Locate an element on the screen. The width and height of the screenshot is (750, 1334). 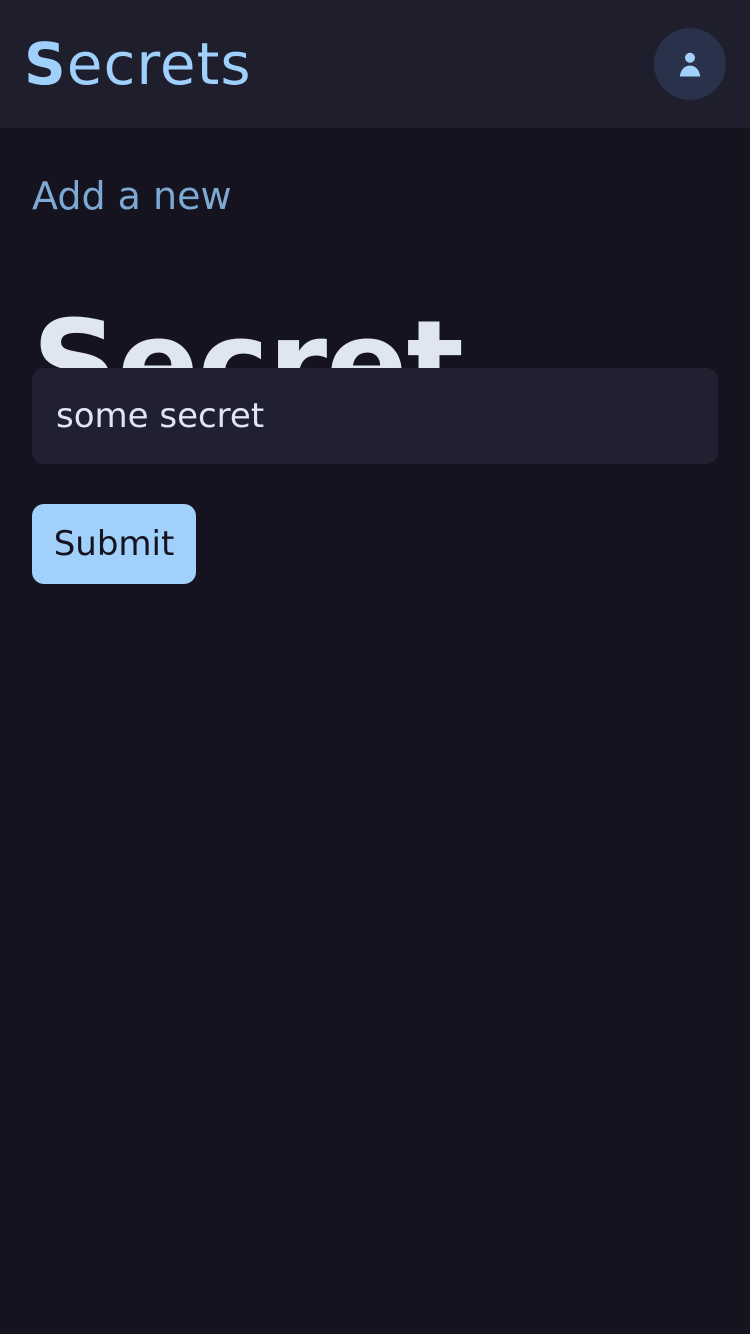
app-logo-text: ecrets is located at coordinates (159, 64).